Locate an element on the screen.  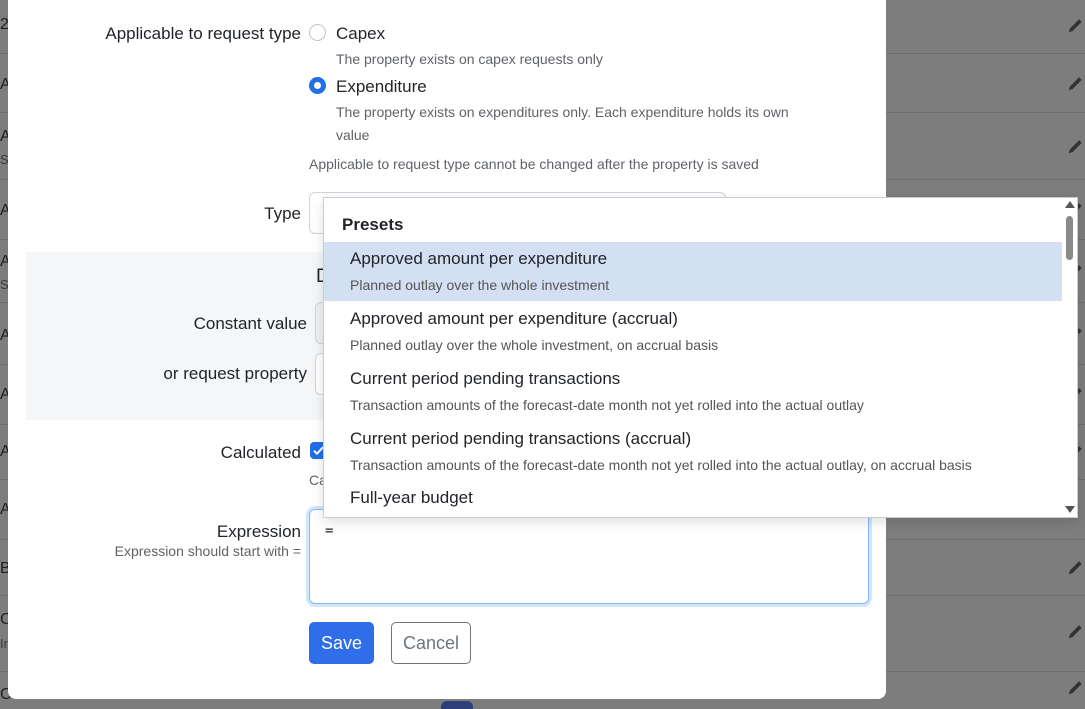
radio-capex is located at coordinates (317, 32).